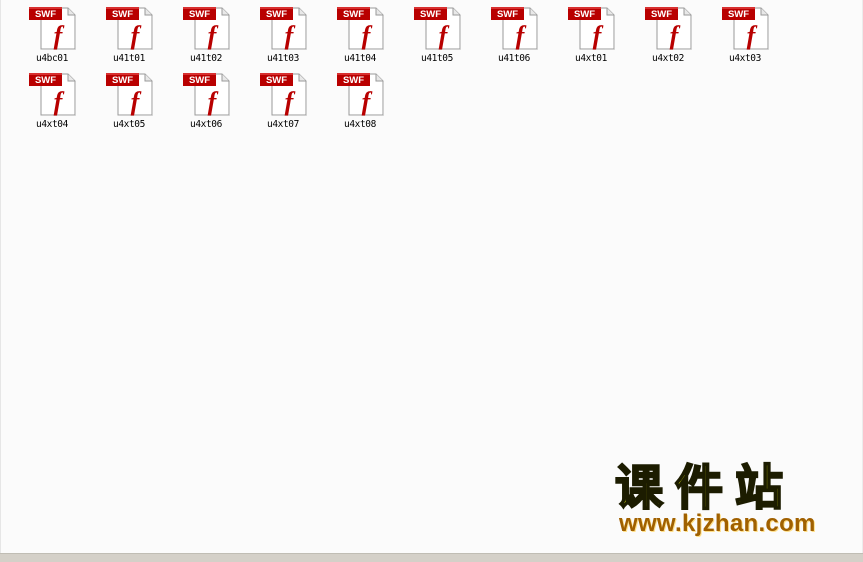 Image resolution: width=863 pixels, height=562 pixels. I want to click on file-name-label: u4xt07, so click(283, 124).